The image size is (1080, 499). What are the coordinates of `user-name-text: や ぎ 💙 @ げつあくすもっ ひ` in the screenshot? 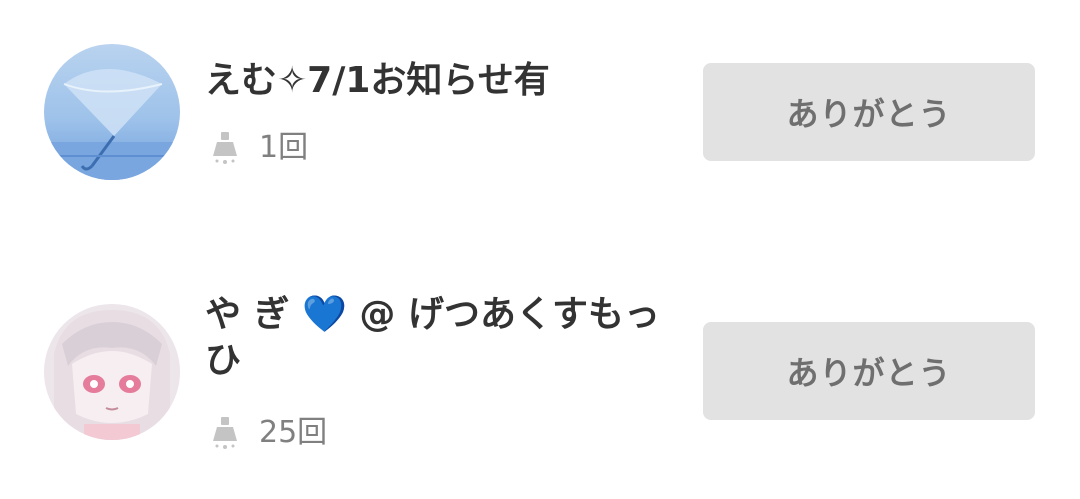 It's located at (432, 337).